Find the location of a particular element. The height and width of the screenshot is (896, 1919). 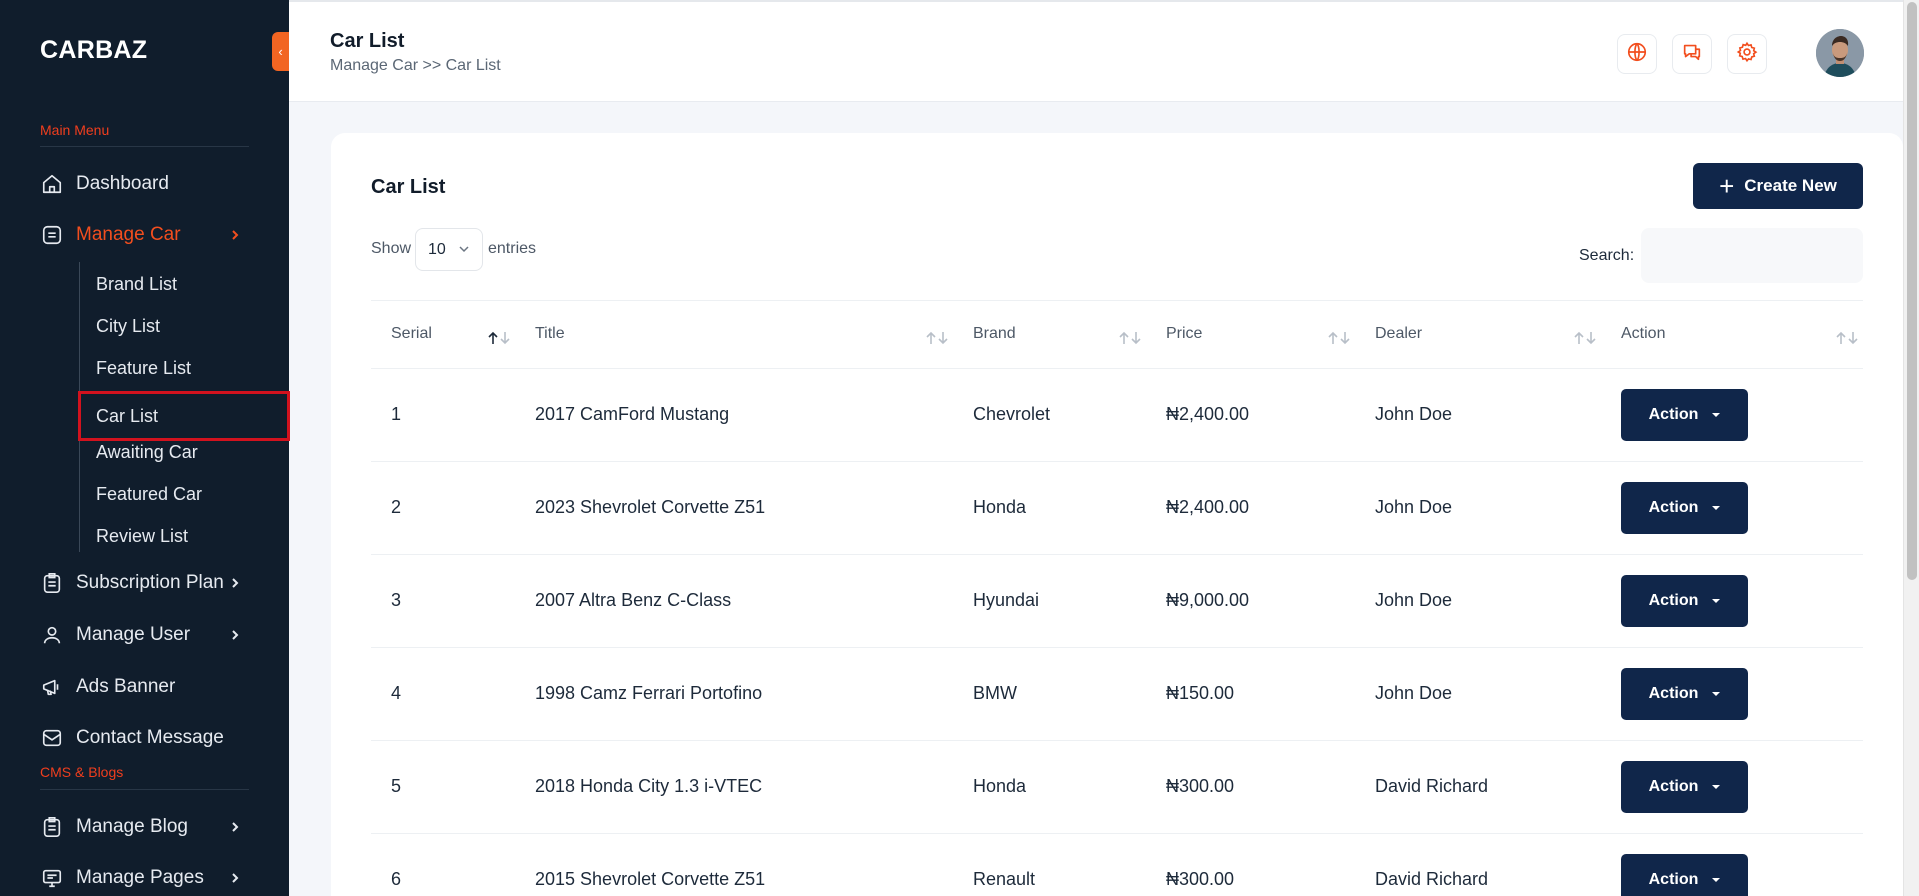

column-header-action: Action is located at coordinates (1643, 334).